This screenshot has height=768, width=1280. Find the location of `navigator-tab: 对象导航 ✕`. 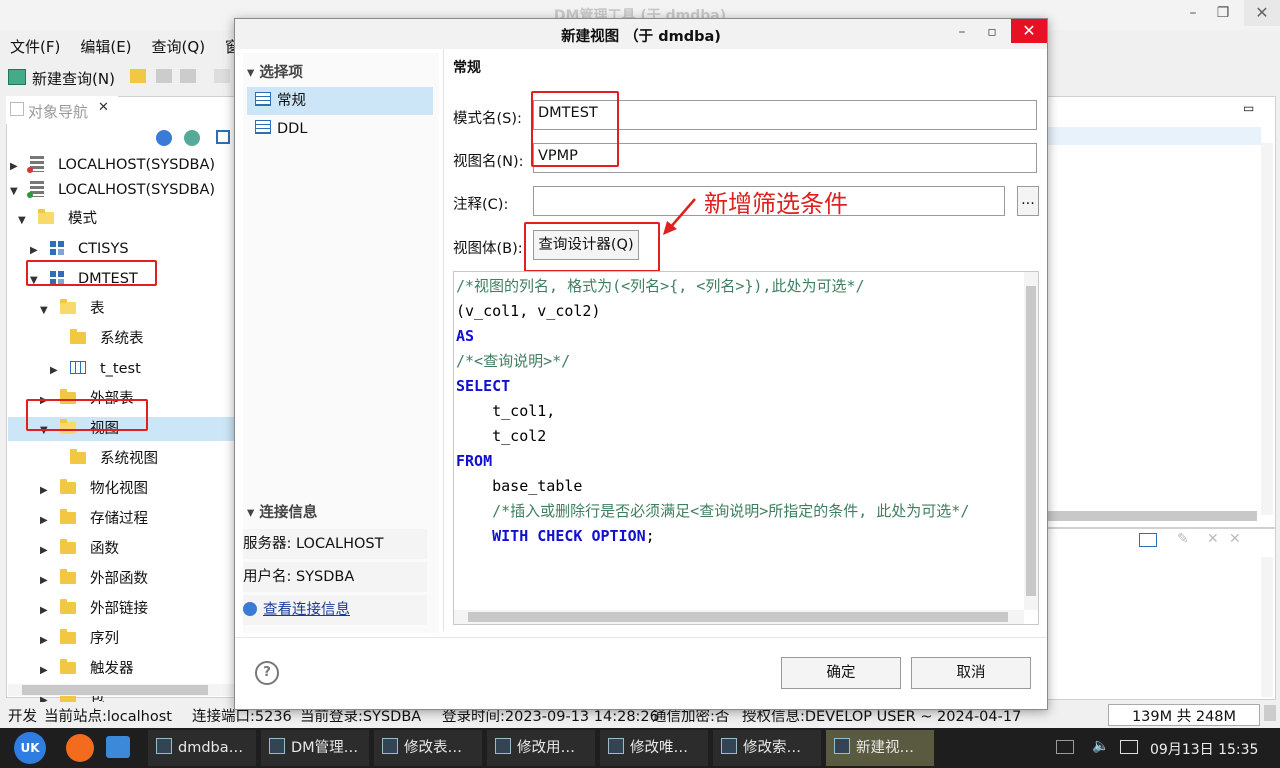

navigator-tab: 对象导航 ✕ is located at coordinates (62, 110).